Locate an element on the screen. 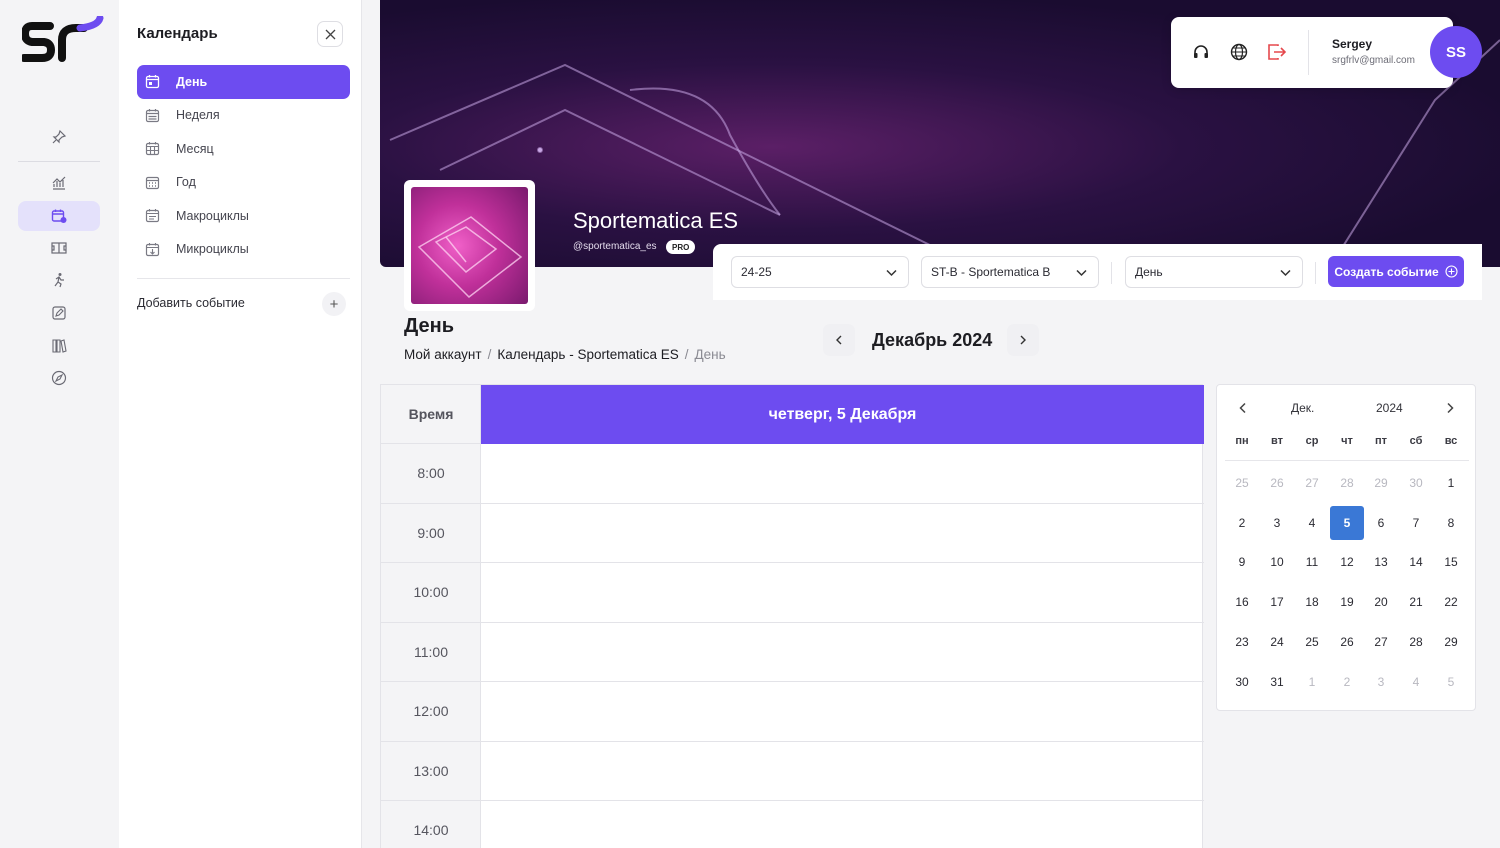  time-label: 12:00 is located at coordinates (431, 711).